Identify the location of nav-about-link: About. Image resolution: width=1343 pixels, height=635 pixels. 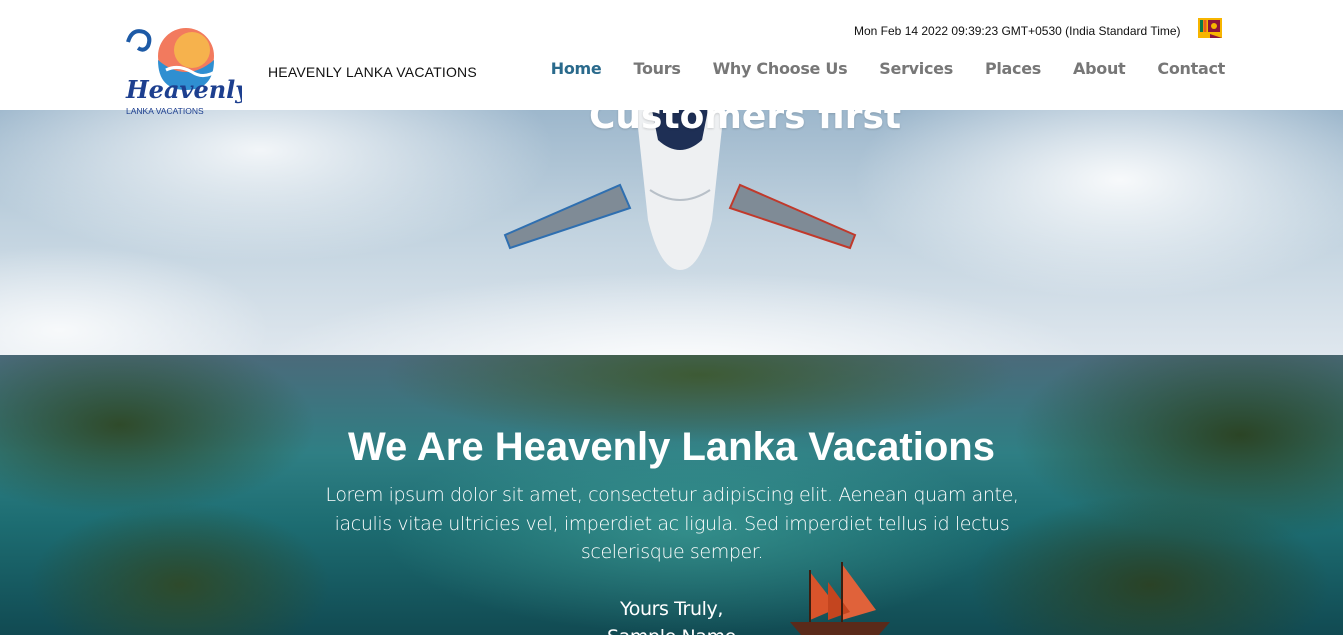
(1099, 68).